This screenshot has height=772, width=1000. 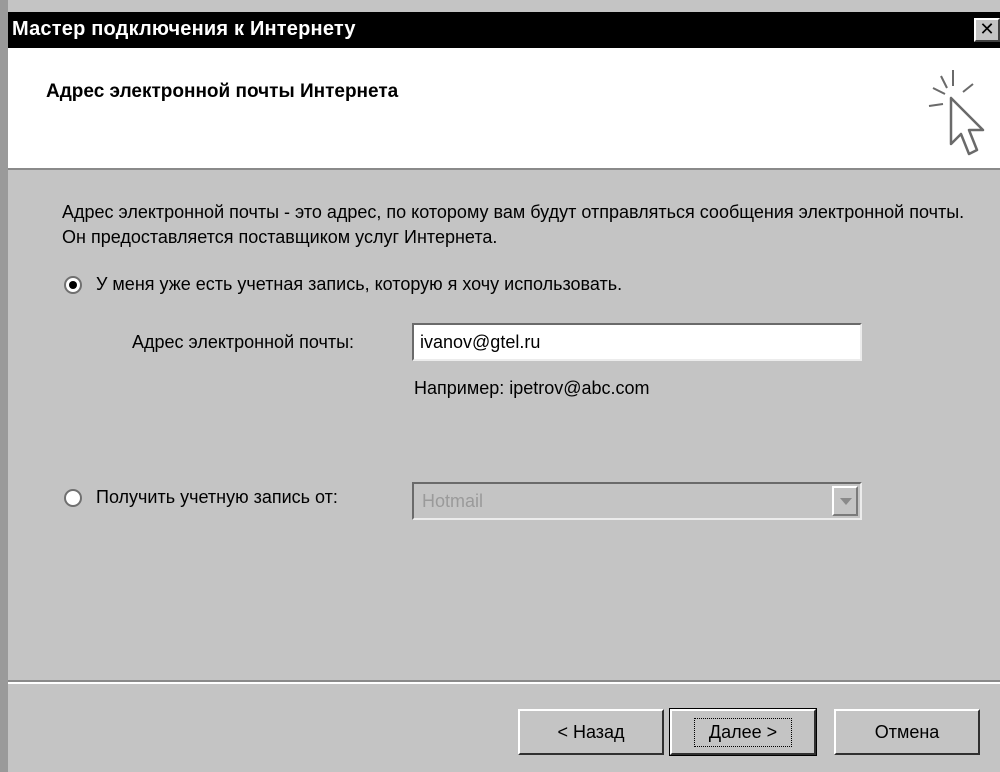 I want to click on next-button-label: Далее >, so click(x=743, y=732).